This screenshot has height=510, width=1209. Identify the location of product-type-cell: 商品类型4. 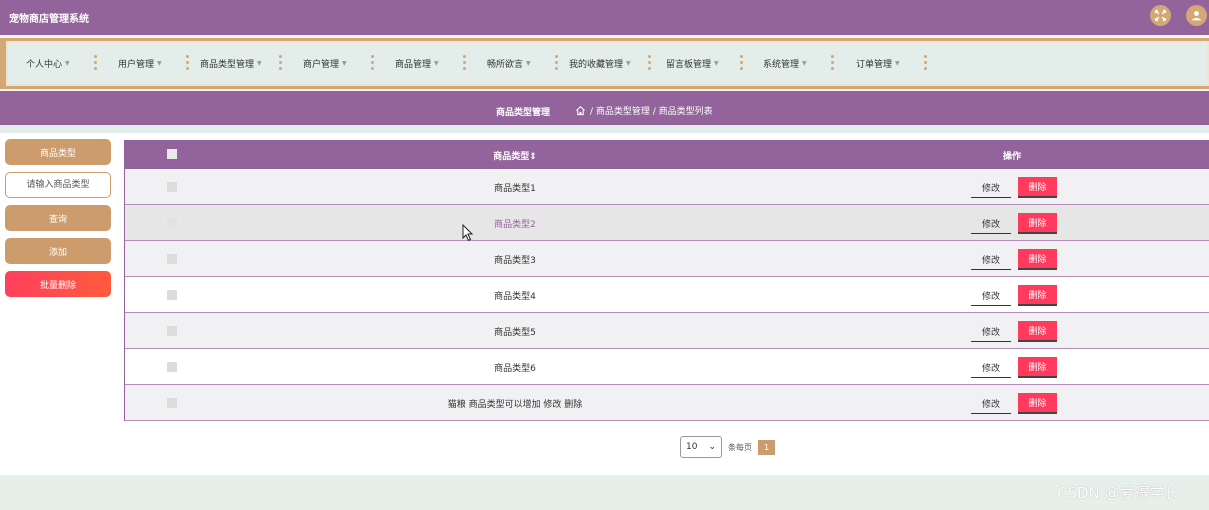
(515, 297).